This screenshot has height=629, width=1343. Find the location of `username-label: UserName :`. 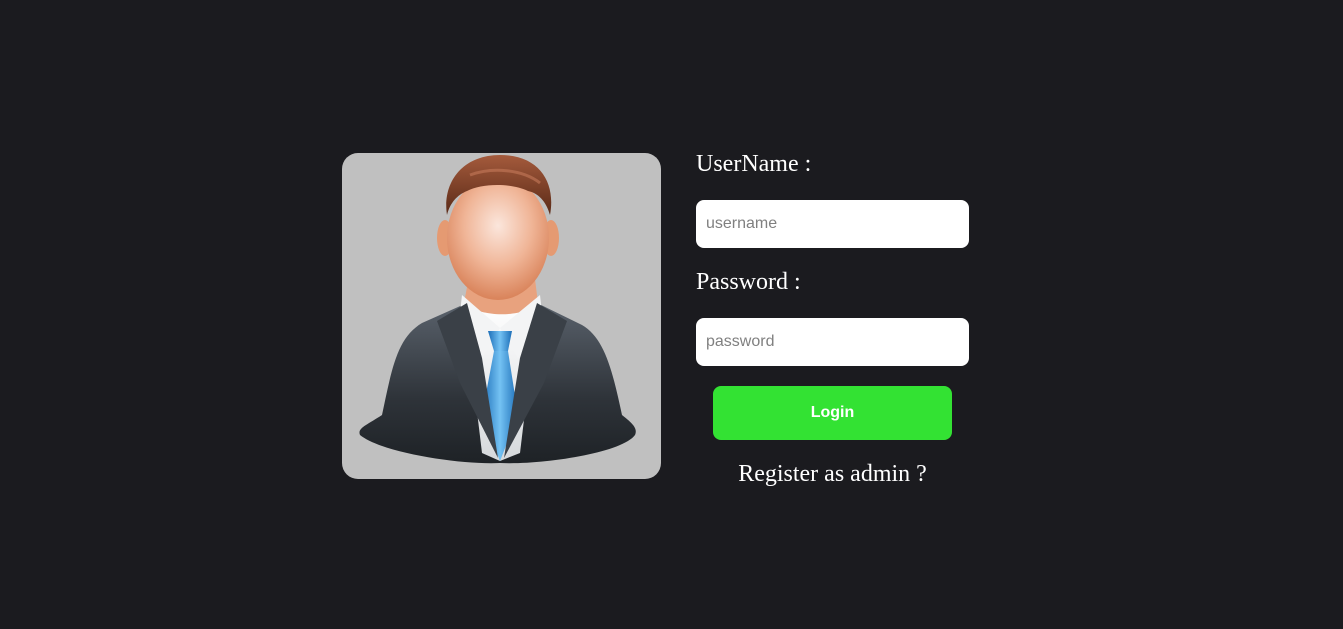

username-label: UserName : is located at coordinates (754, 164).